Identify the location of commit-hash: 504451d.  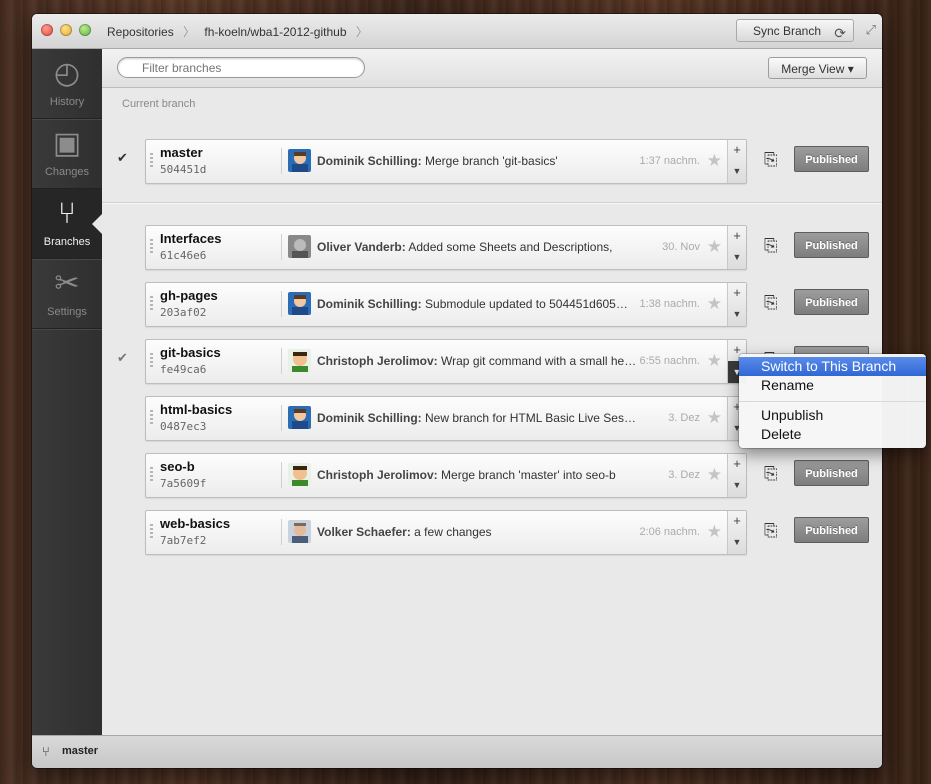
(183, 169).